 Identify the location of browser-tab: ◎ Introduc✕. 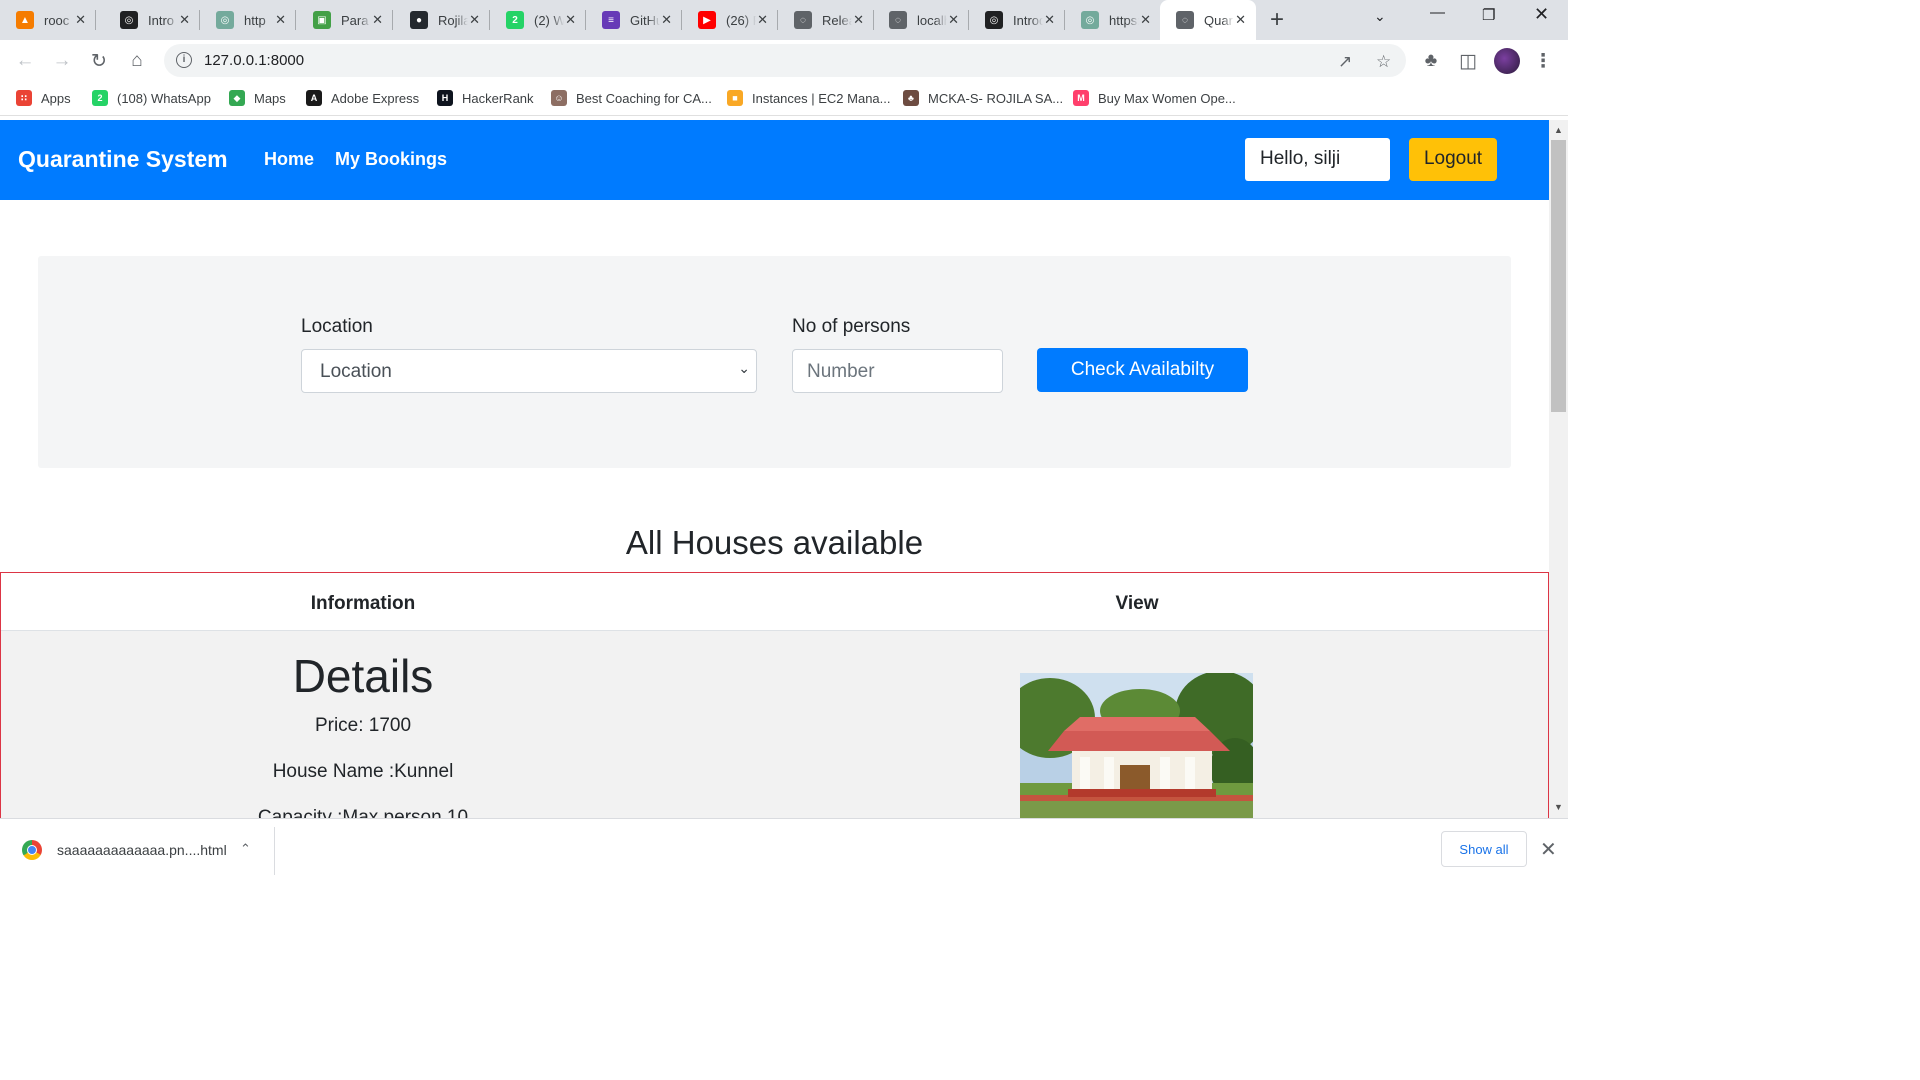
(1017, 20).